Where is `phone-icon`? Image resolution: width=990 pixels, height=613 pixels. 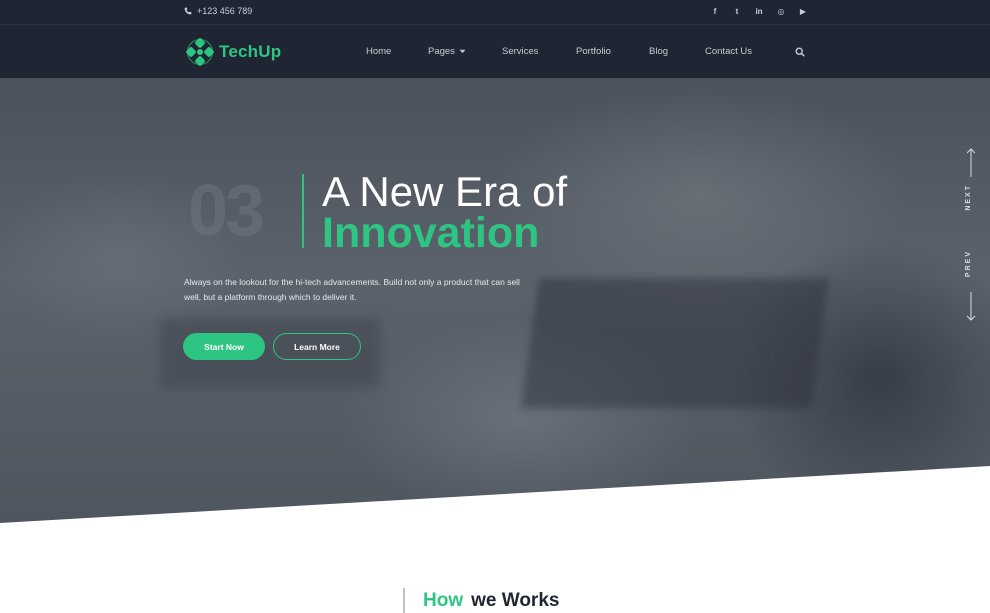
phone-icon is located at coordinates (188, 11).